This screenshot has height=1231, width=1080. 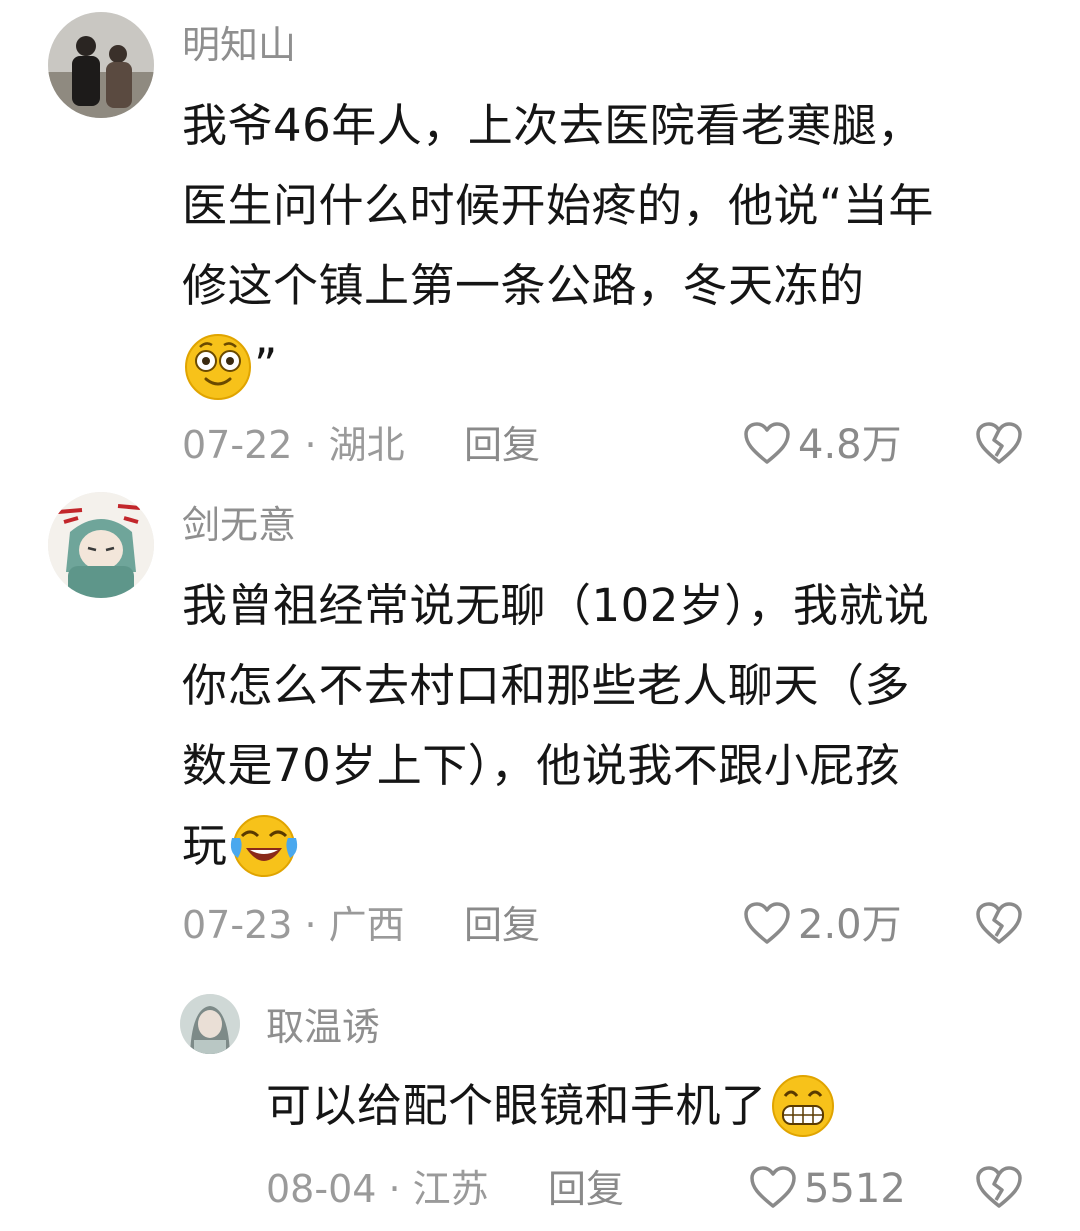 What do you see at coordinates (205, 845) in the screenshot?
I see `comment-line-text: 玩` at bounding box center [205, 845].